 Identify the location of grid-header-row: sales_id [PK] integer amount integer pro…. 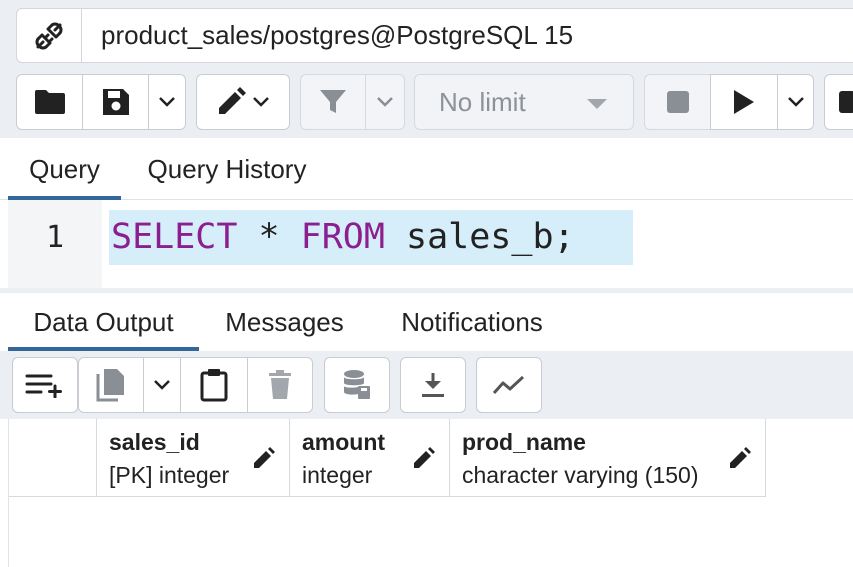
(387, 458).